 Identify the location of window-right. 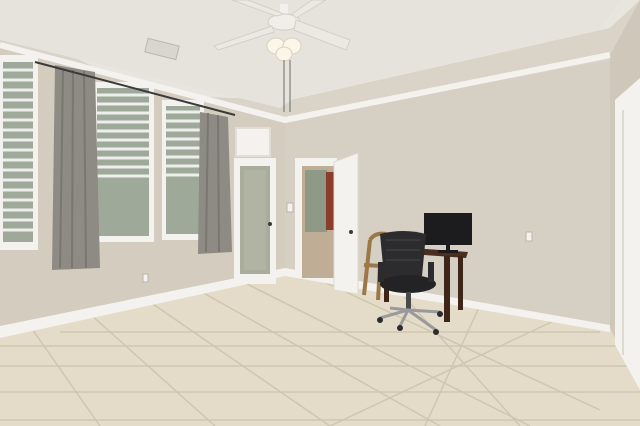
(183, 170).